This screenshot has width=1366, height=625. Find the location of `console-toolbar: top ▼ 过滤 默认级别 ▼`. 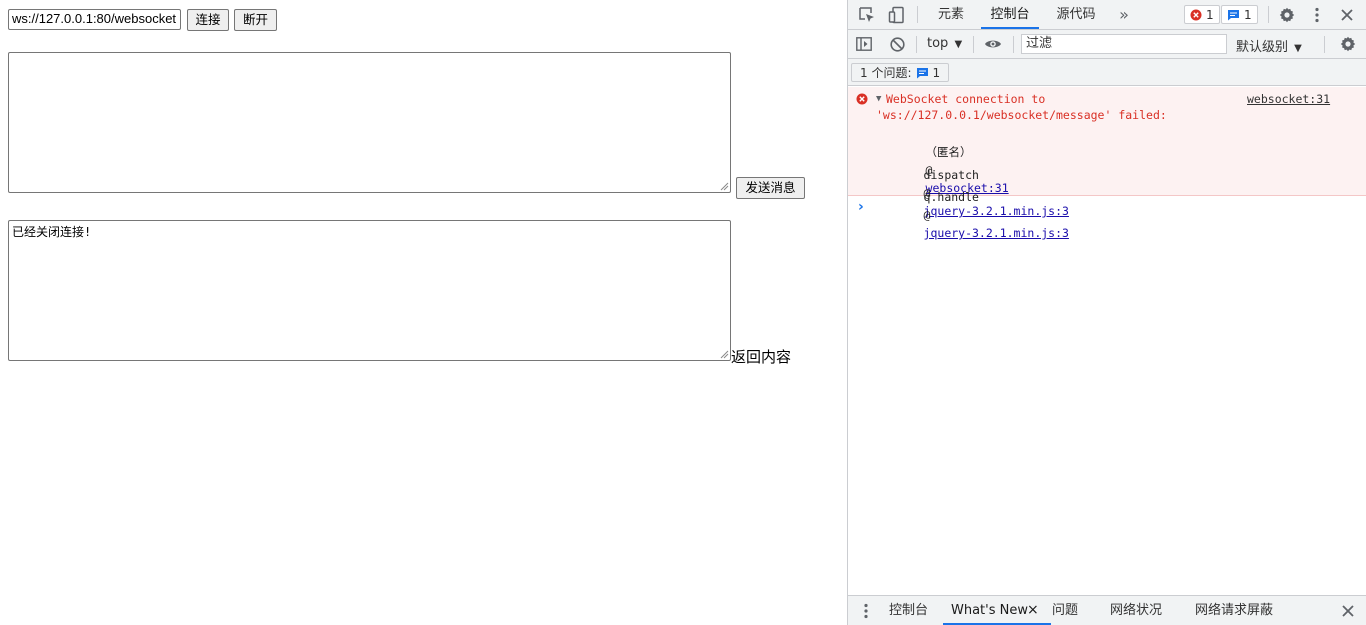

console-toolbar: top ▼ 过滤 默认级别 ▼ is located at coordinates (1107, 44).